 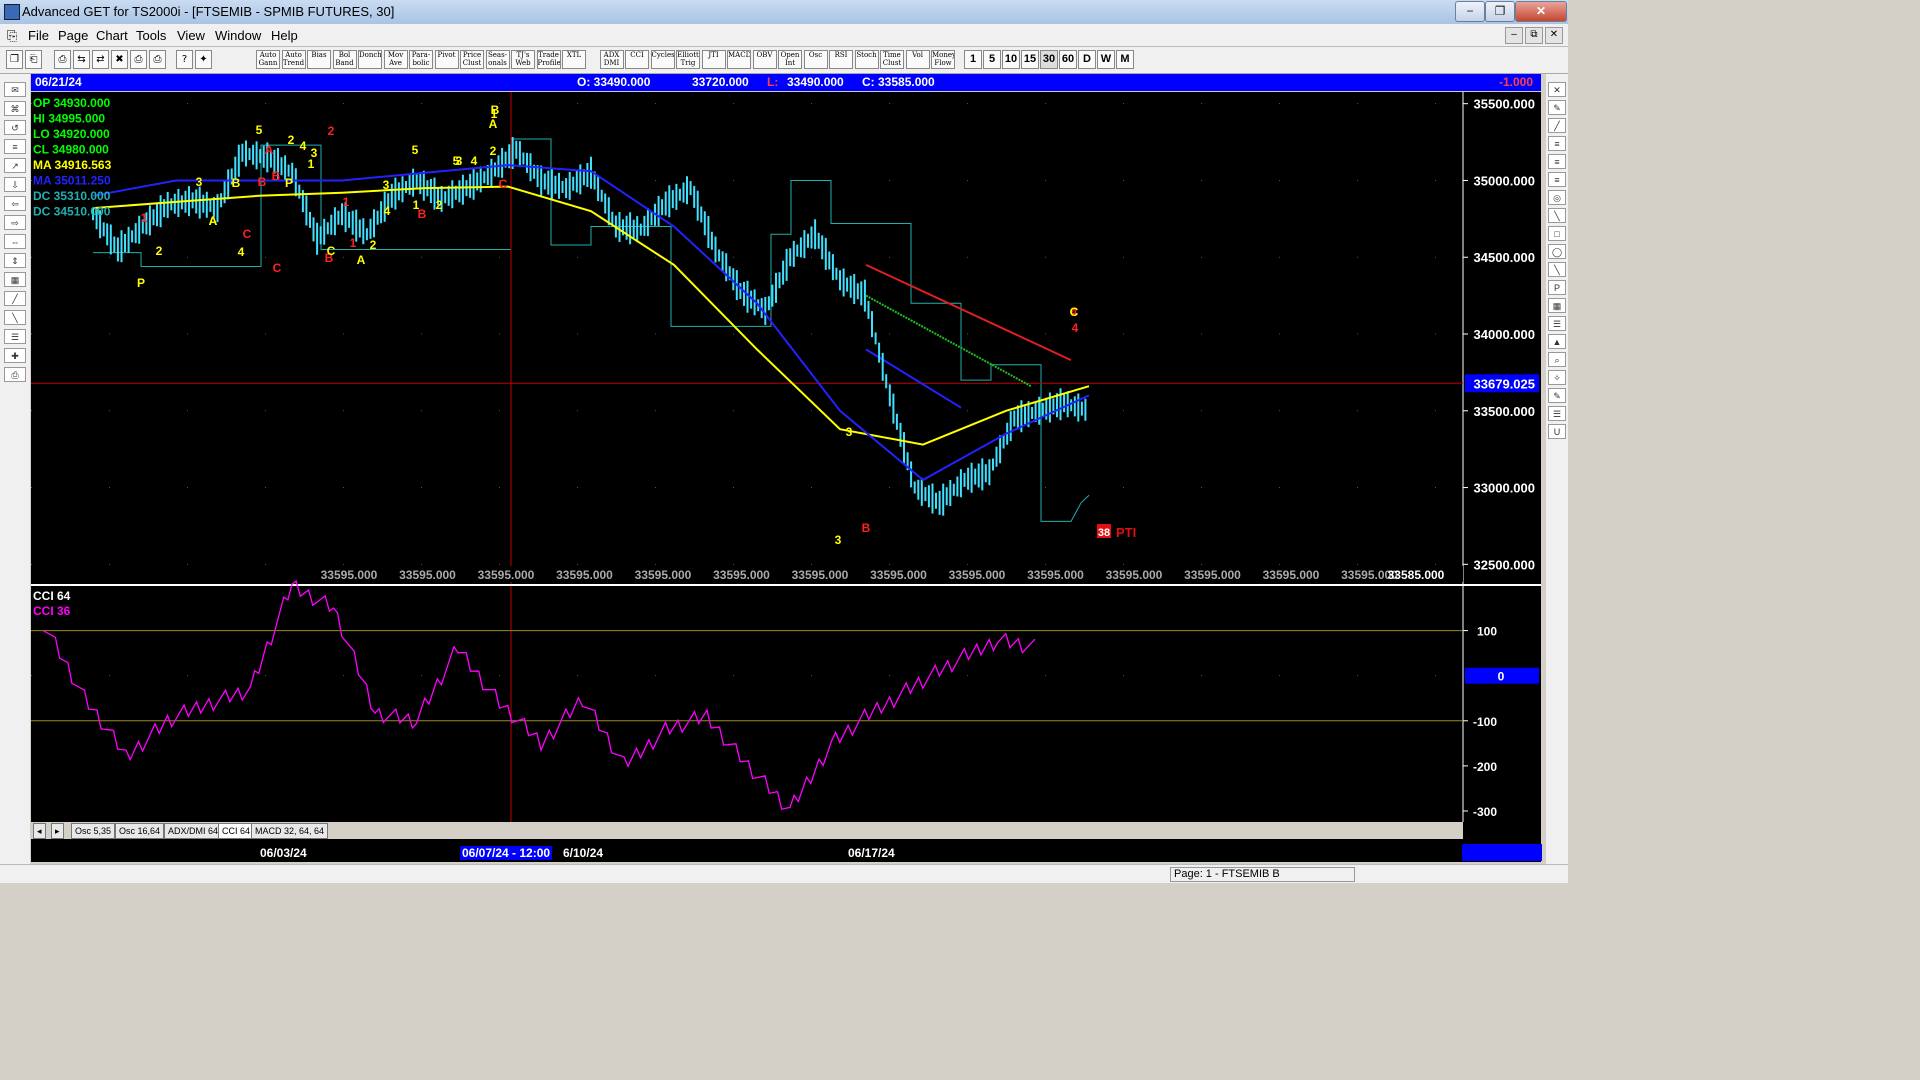 I want to click on square-icon: □, so click(x=1557, y=233).